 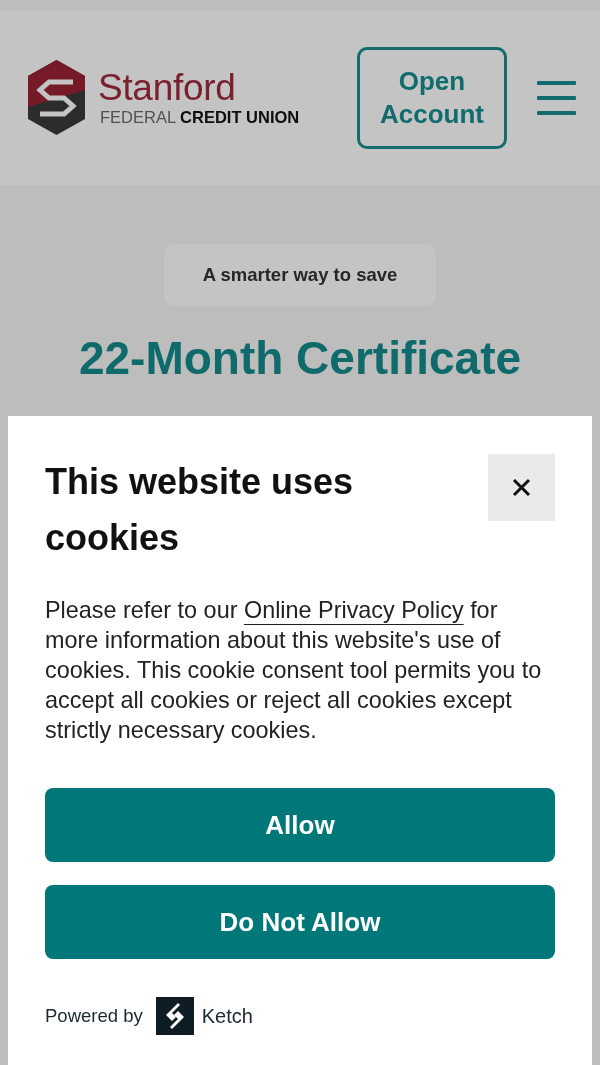 What do you see at coordinates (300, 922) in the screenshot?
I see `do-not-allow-button: Do Not Allow` at bounding box center [300, 922].